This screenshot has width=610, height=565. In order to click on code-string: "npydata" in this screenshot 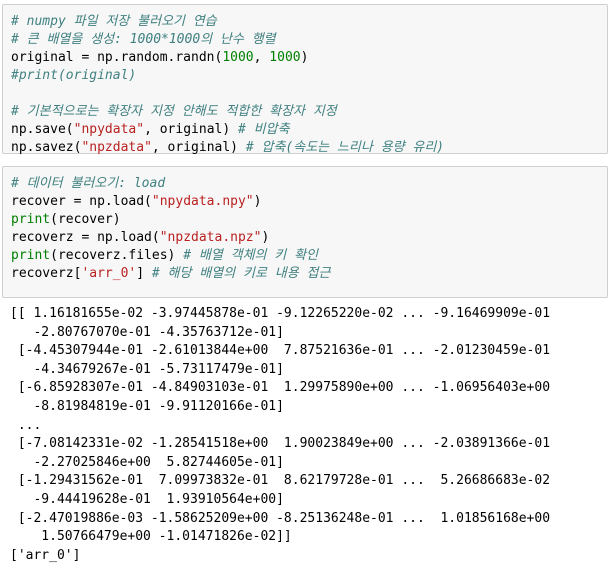, I will do `click(109, 129)`.